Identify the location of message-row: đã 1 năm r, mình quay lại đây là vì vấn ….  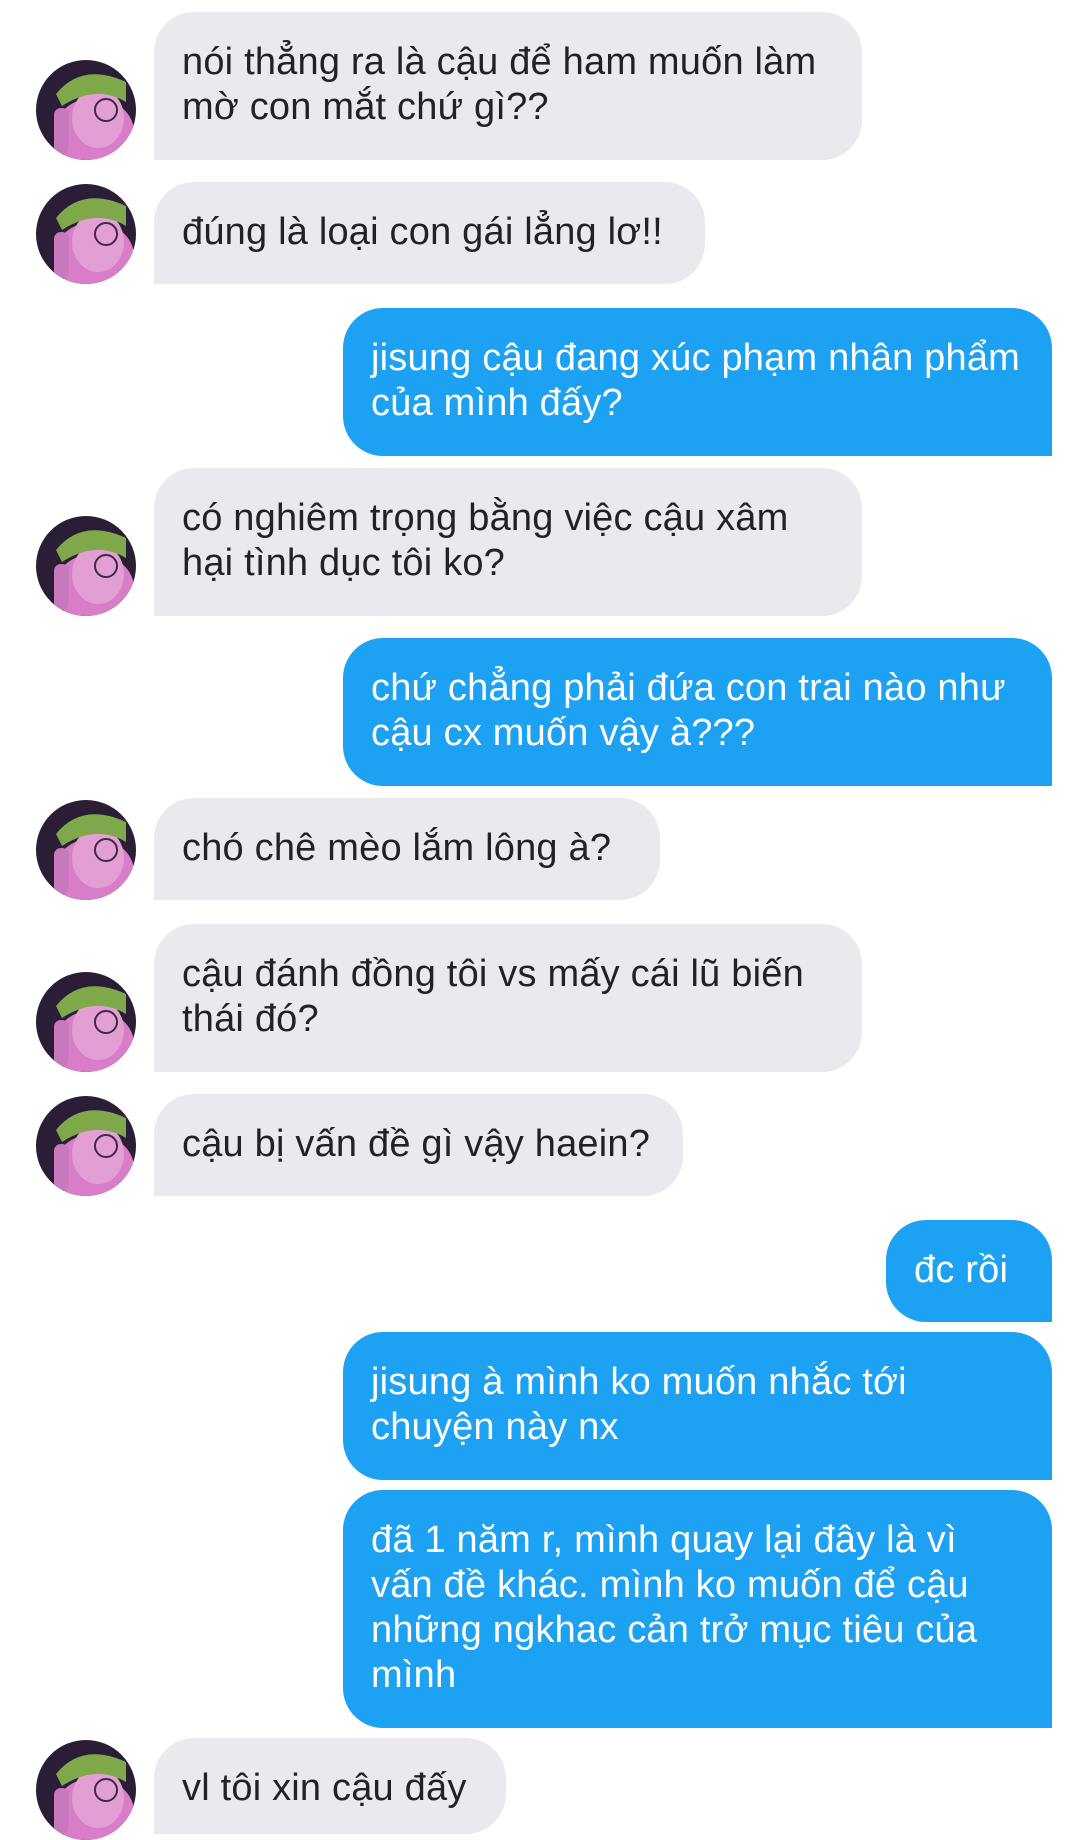
(540, 1609).